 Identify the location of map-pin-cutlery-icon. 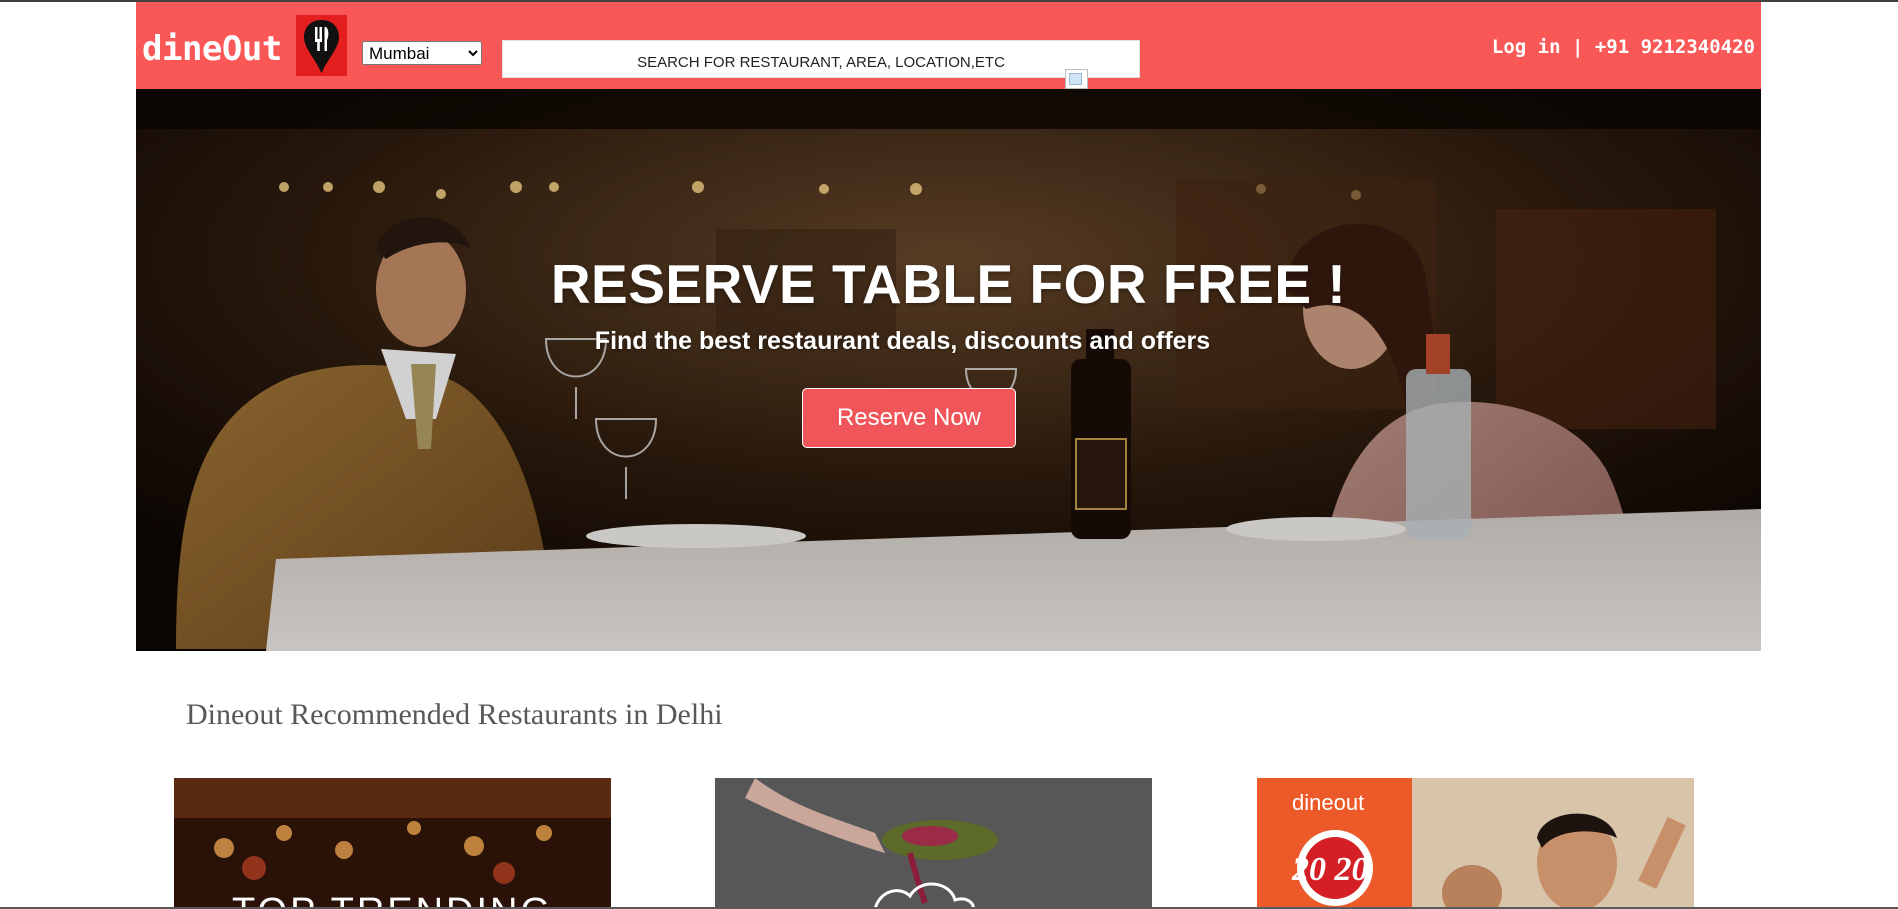
(321, 45).